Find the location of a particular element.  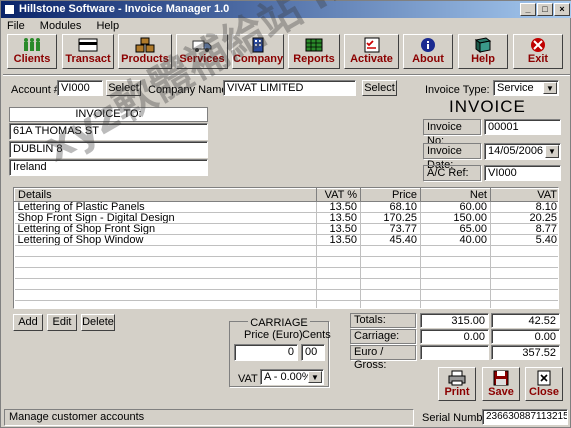

carriage-title: CARRIAGE is located at coordinates (279, 323).